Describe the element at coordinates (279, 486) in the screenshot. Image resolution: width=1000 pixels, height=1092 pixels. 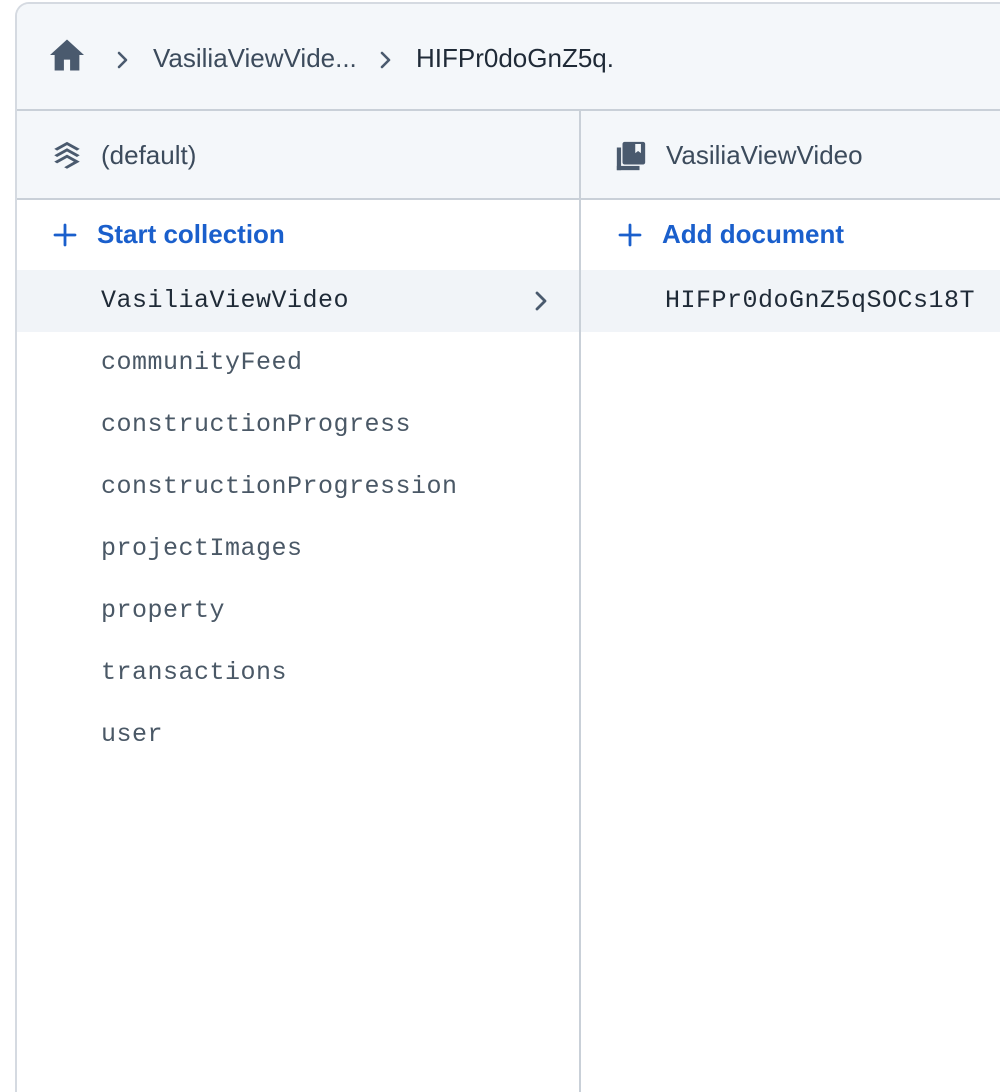
I see `collection-name: constructionProgression` at that location.